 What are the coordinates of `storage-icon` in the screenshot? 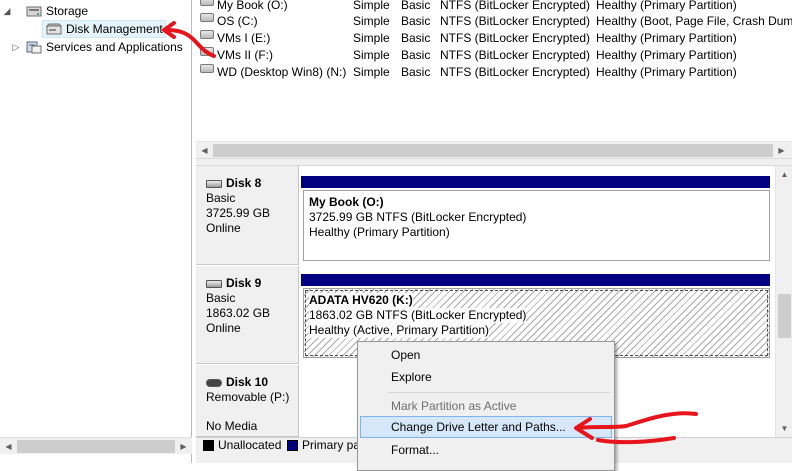 It's located at (34, 11).